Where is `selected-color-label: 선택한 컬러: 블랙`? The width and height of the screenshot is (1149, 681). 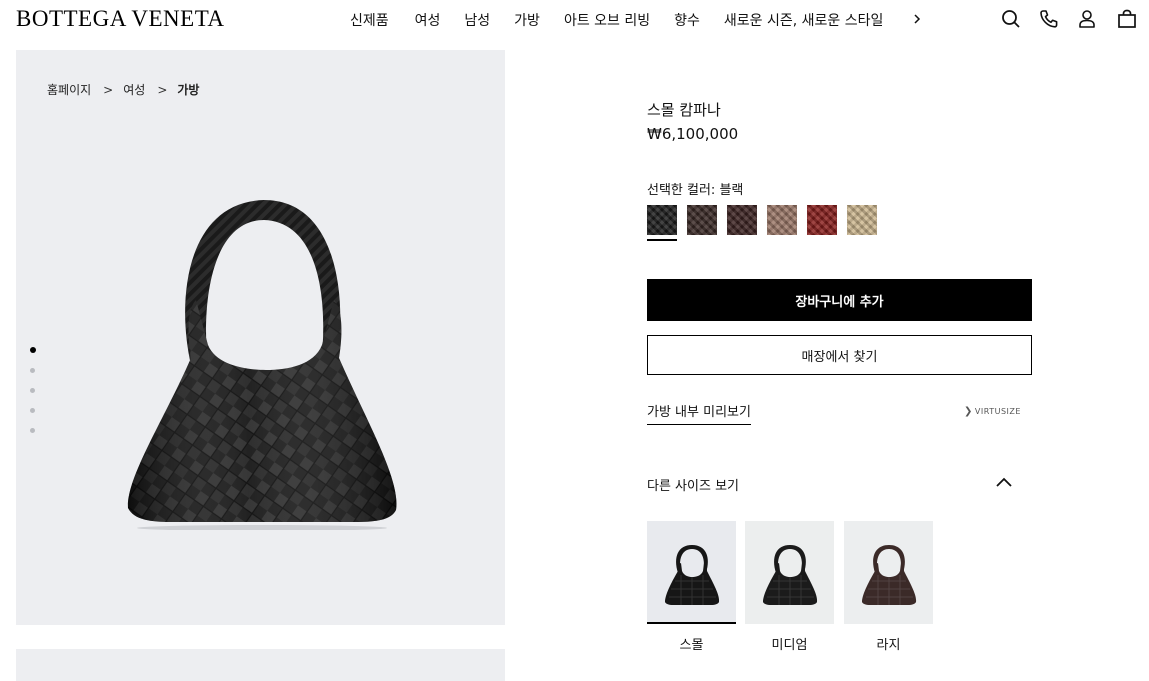 selected-color-label: 선택한 컬러: 블랙 is located at coordinates (695, 190).